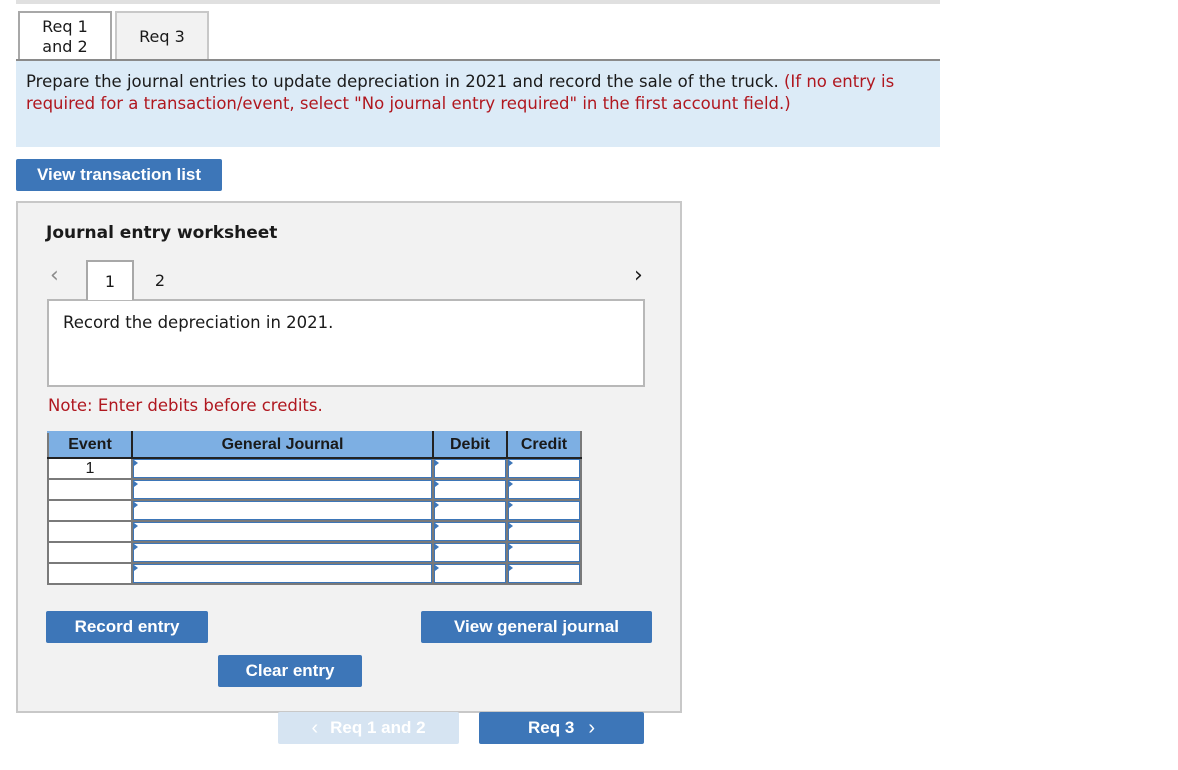 This screenshot has height=770, width=1178. Describe the element at coordinates (478, 2) in the screenshot. I see `top-divider` at that location.